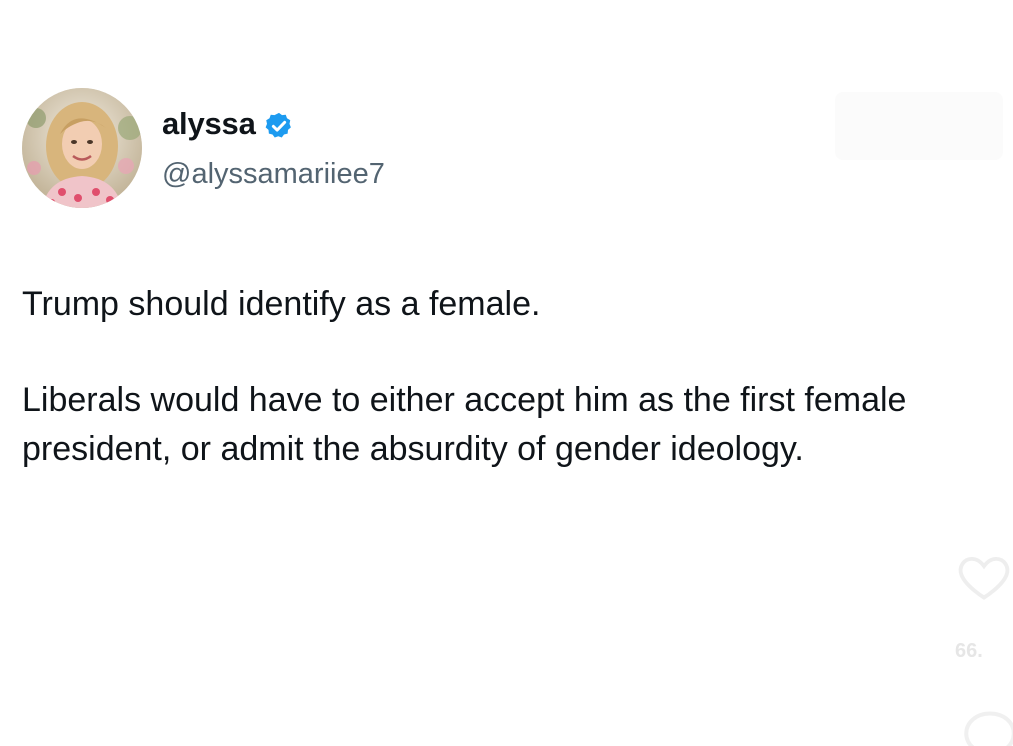  Describe the element at coordinates (919, 126) in the screenshot. I see `faded-overlay-panel` at that location.